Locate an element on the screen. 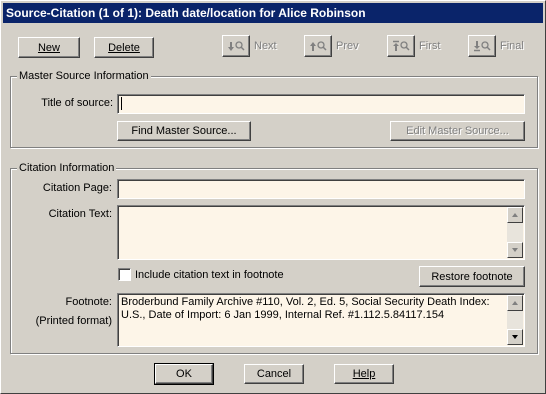 This screenshot has width=546, height=394. footnote-scroll-up-icon is located at coordinates (515, 303).